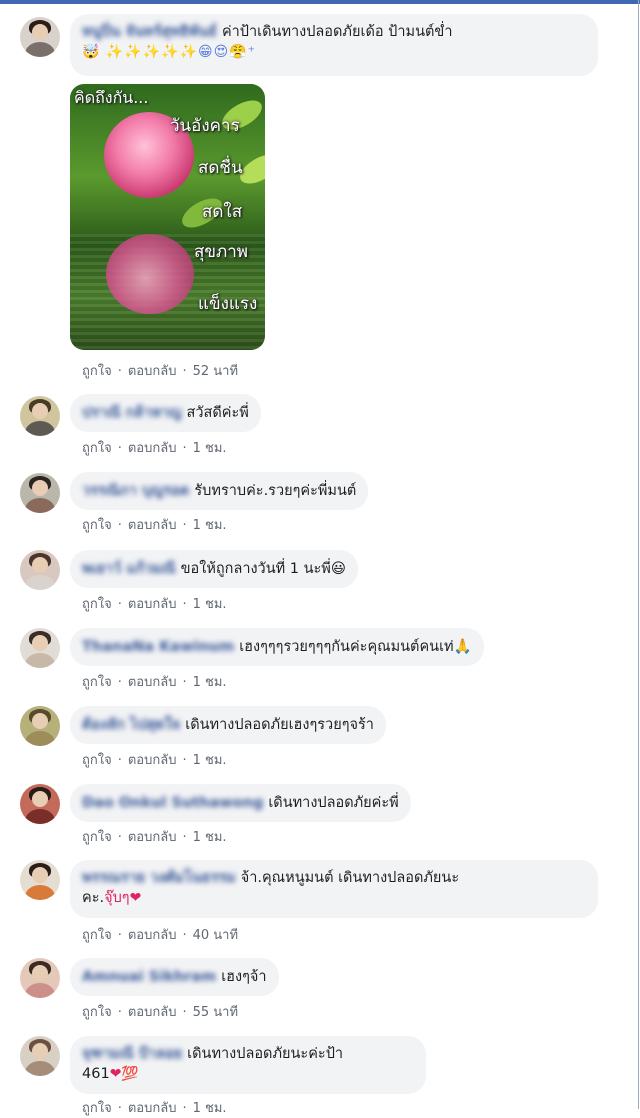 This screenshot has width=640, height=1118. What do you see at coordinates (172, 803) in the screenshot?
I see `commenter-name: Dao Onkul Suthawong` at bounding box center [172, 803].